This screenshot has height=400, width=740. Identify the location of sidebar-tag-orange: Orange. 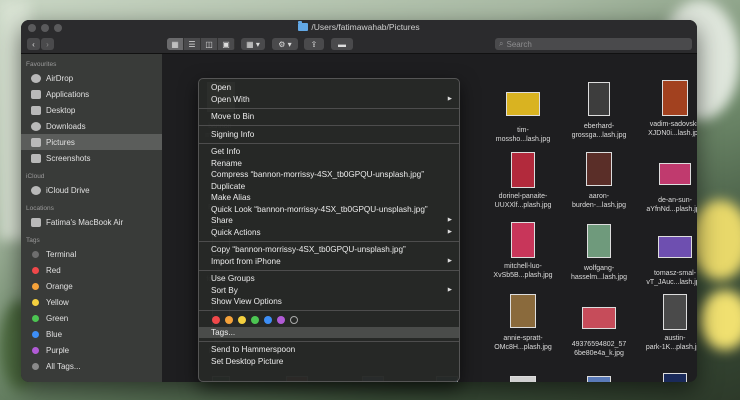
(91, 286).